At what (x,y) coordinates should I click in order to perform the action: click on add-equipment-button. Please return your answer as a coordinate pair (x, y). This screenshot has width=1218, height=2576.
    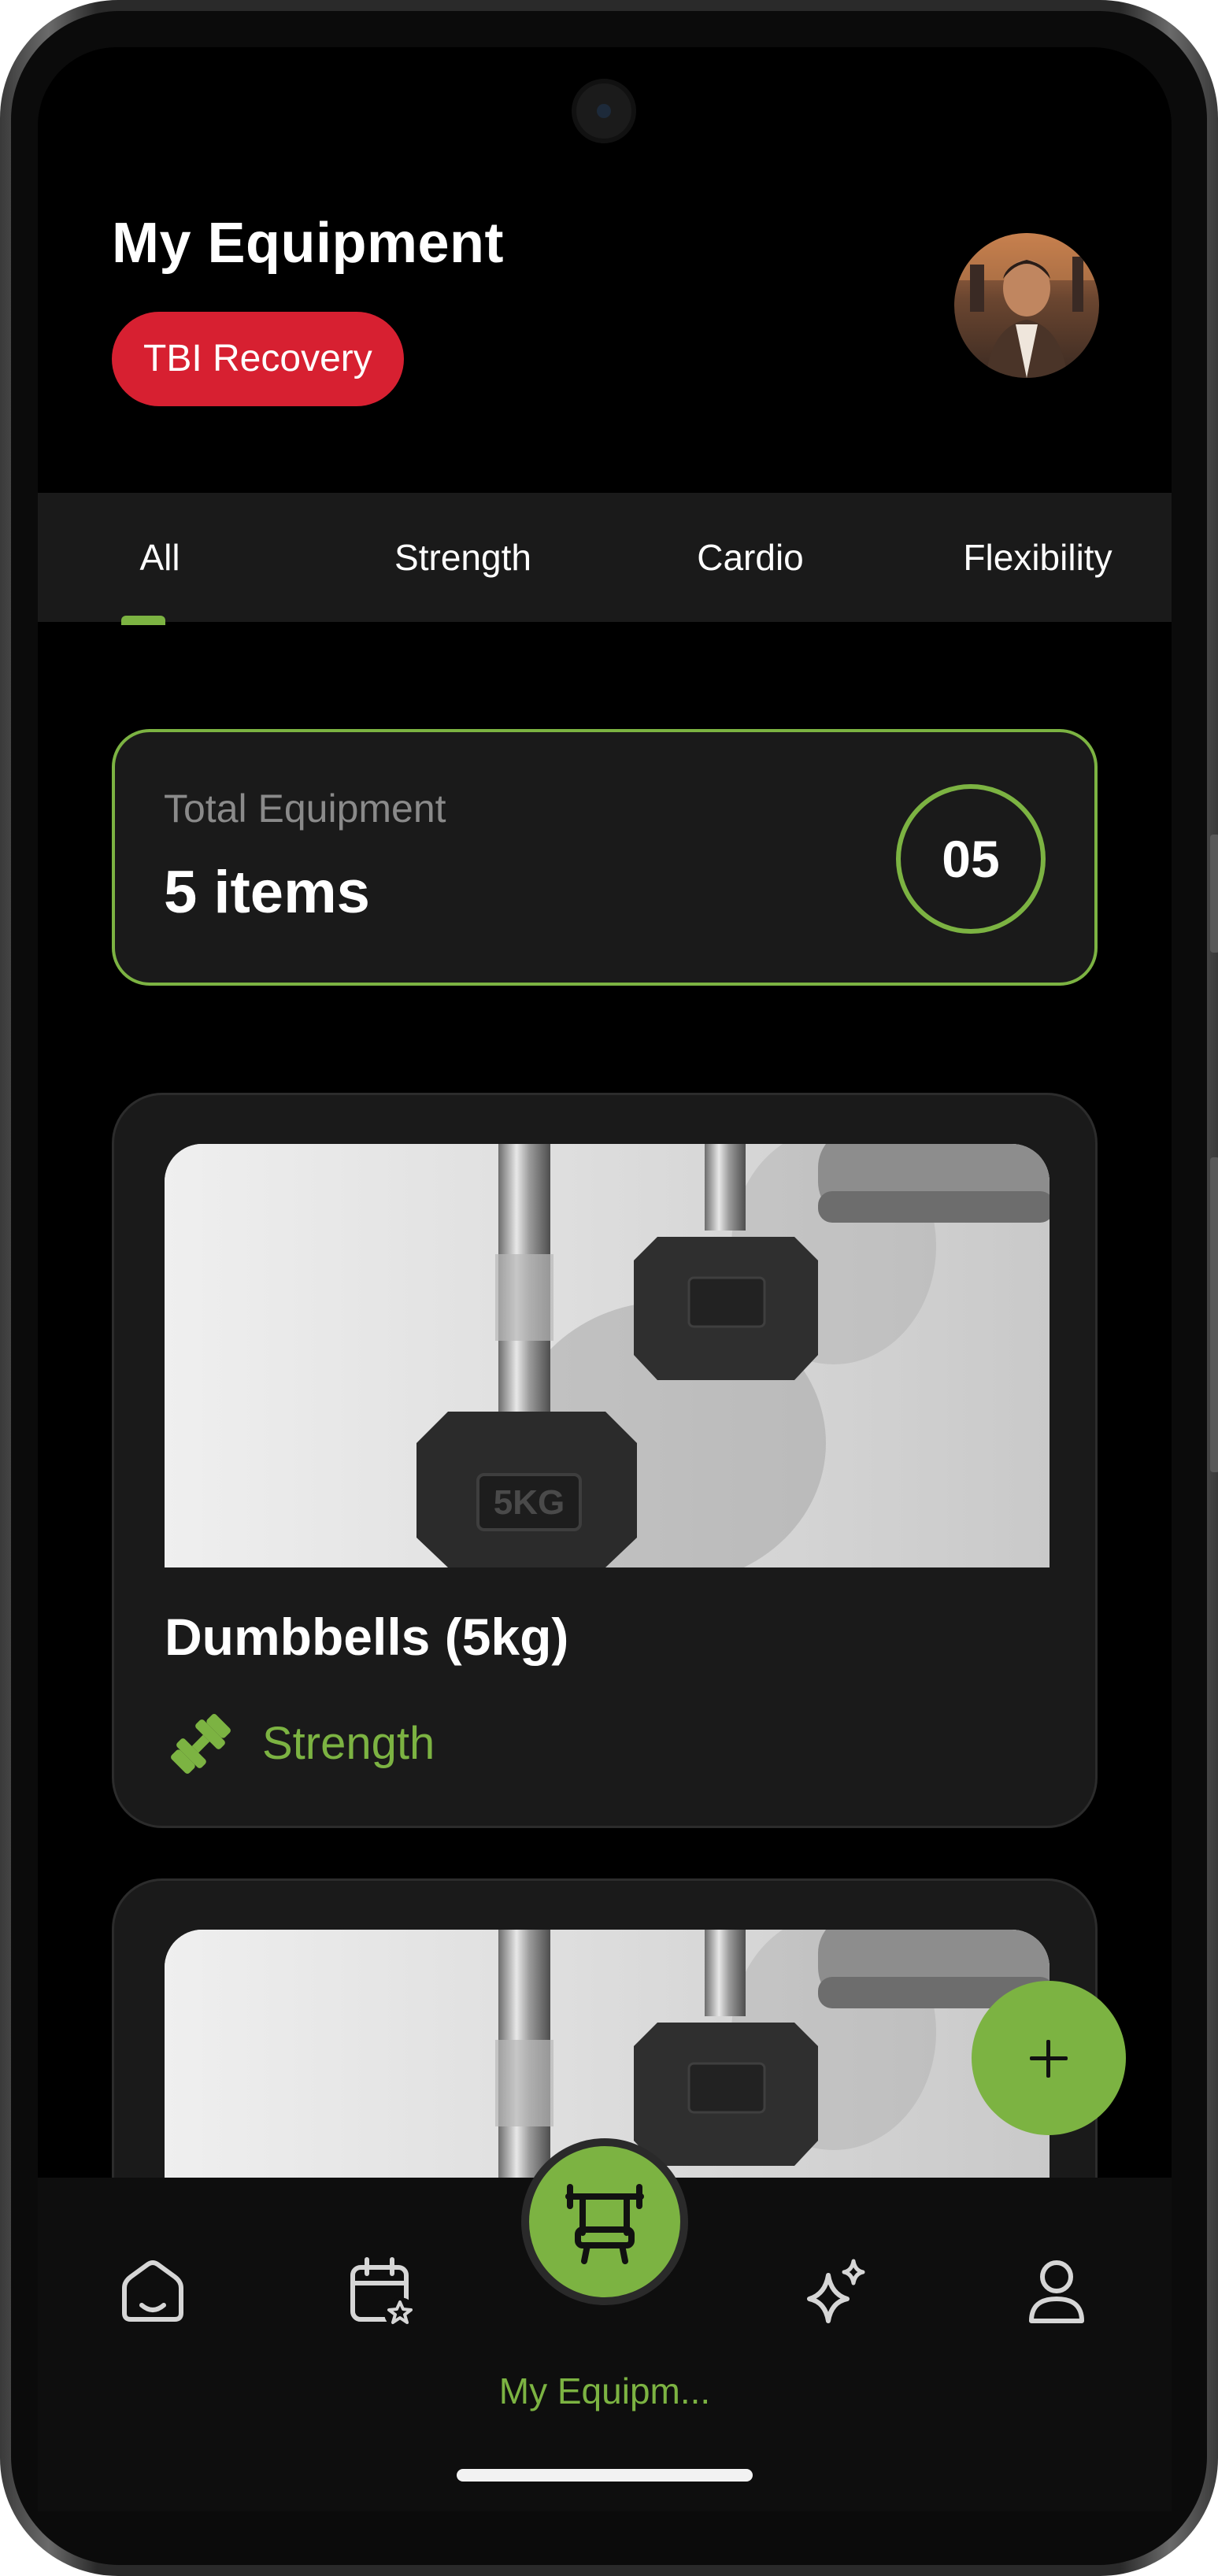
    Looking at the image, I should click on (1049, 2058).